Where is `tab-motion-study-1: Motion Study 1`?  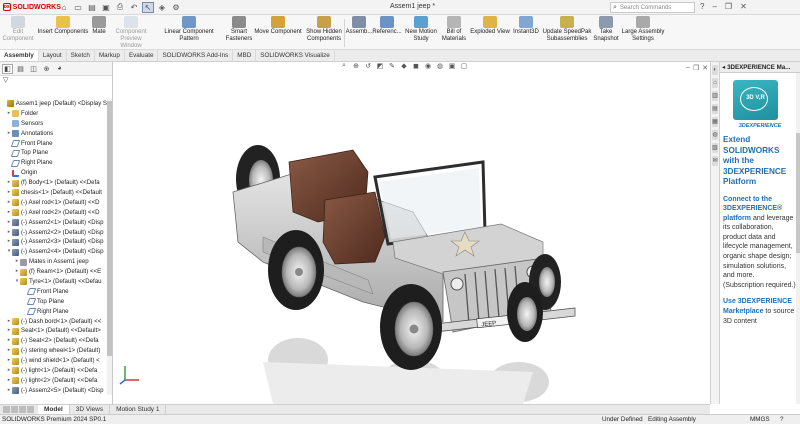 tab-motion-study-1: Motion Study 1 is located at coordinates (138, 409).